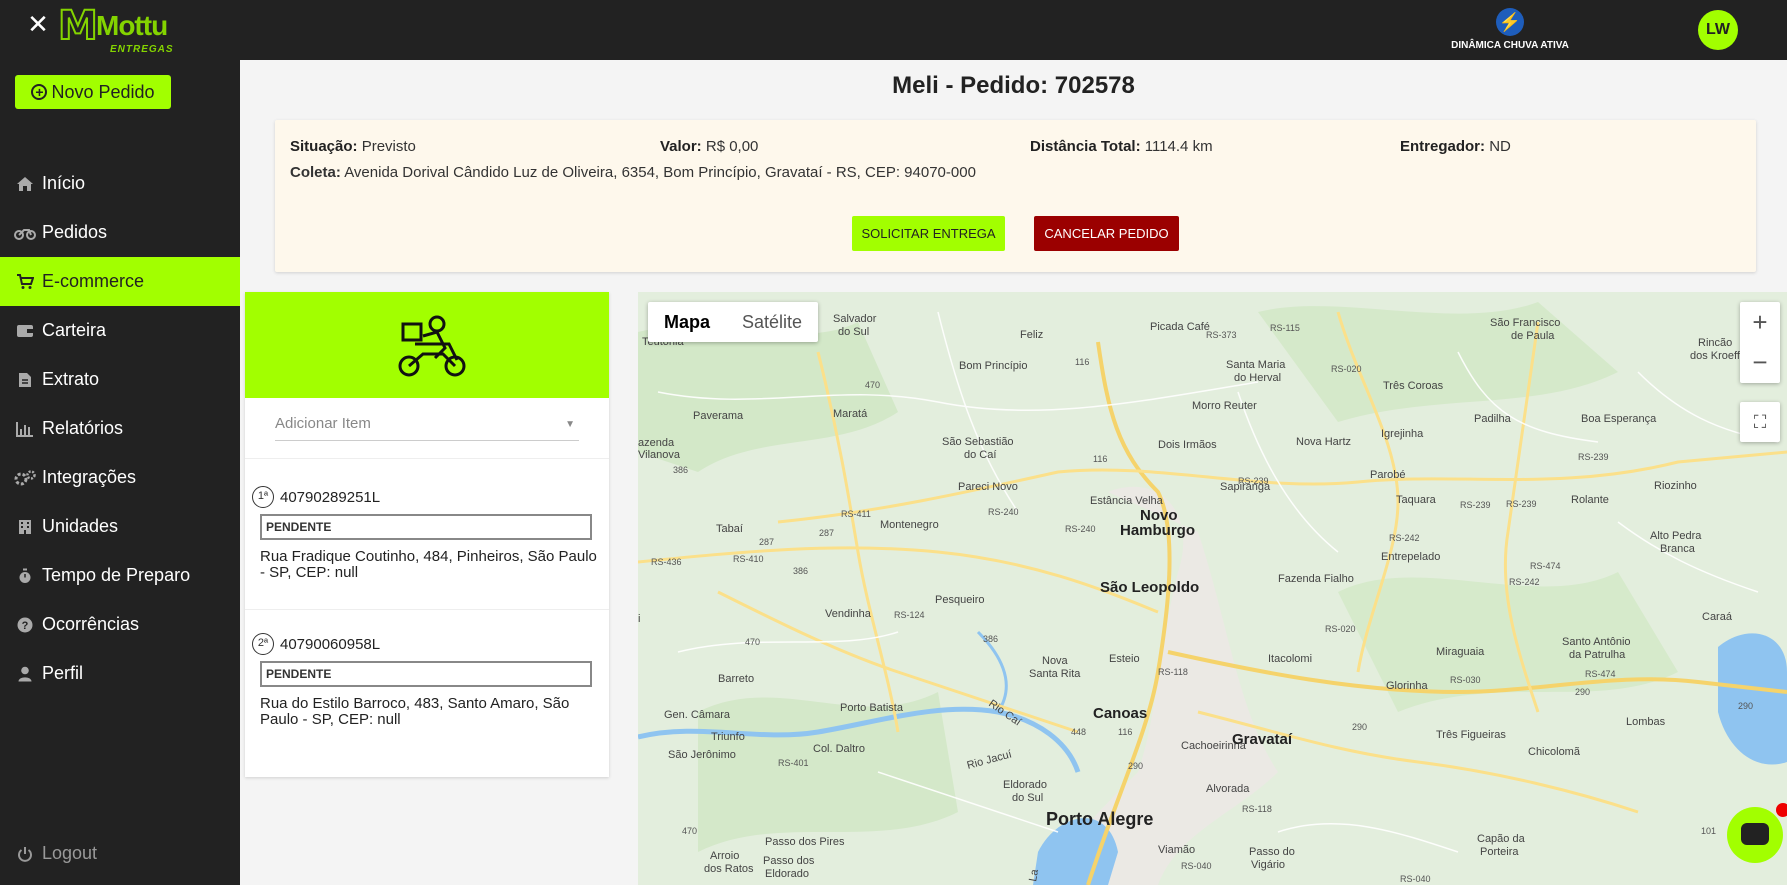 The image size is (1787, 885). I want to click on sidebar-item-extrato: Extrato, so click(120, 379).